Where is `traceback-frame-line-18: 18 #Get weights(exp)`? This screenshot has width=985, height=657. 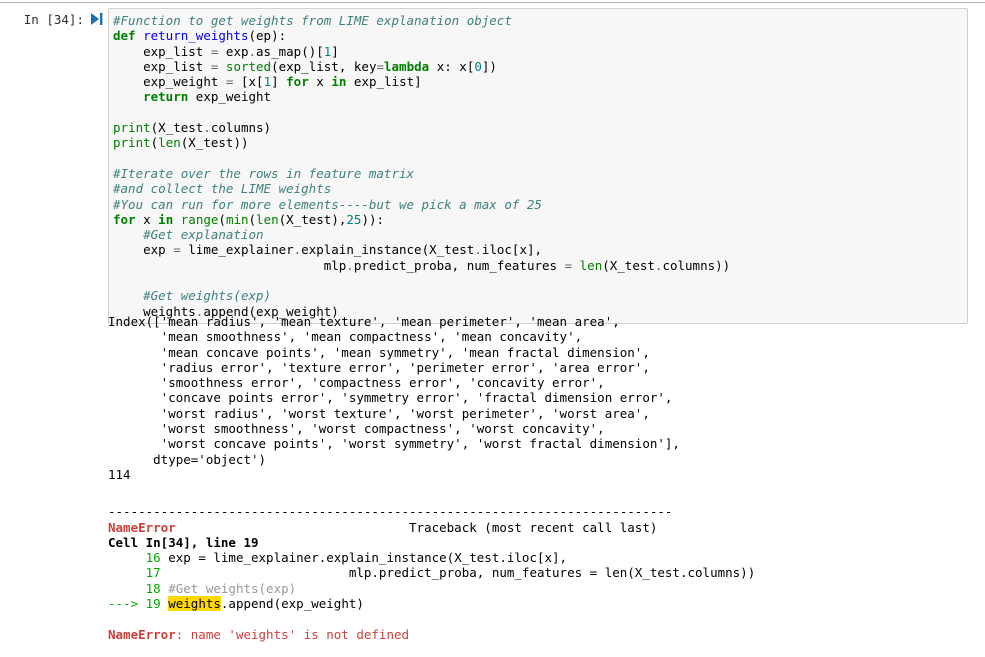
traceback-frame-line-18: 18 #Get weights(exp) is located at coordinates (538, 588).